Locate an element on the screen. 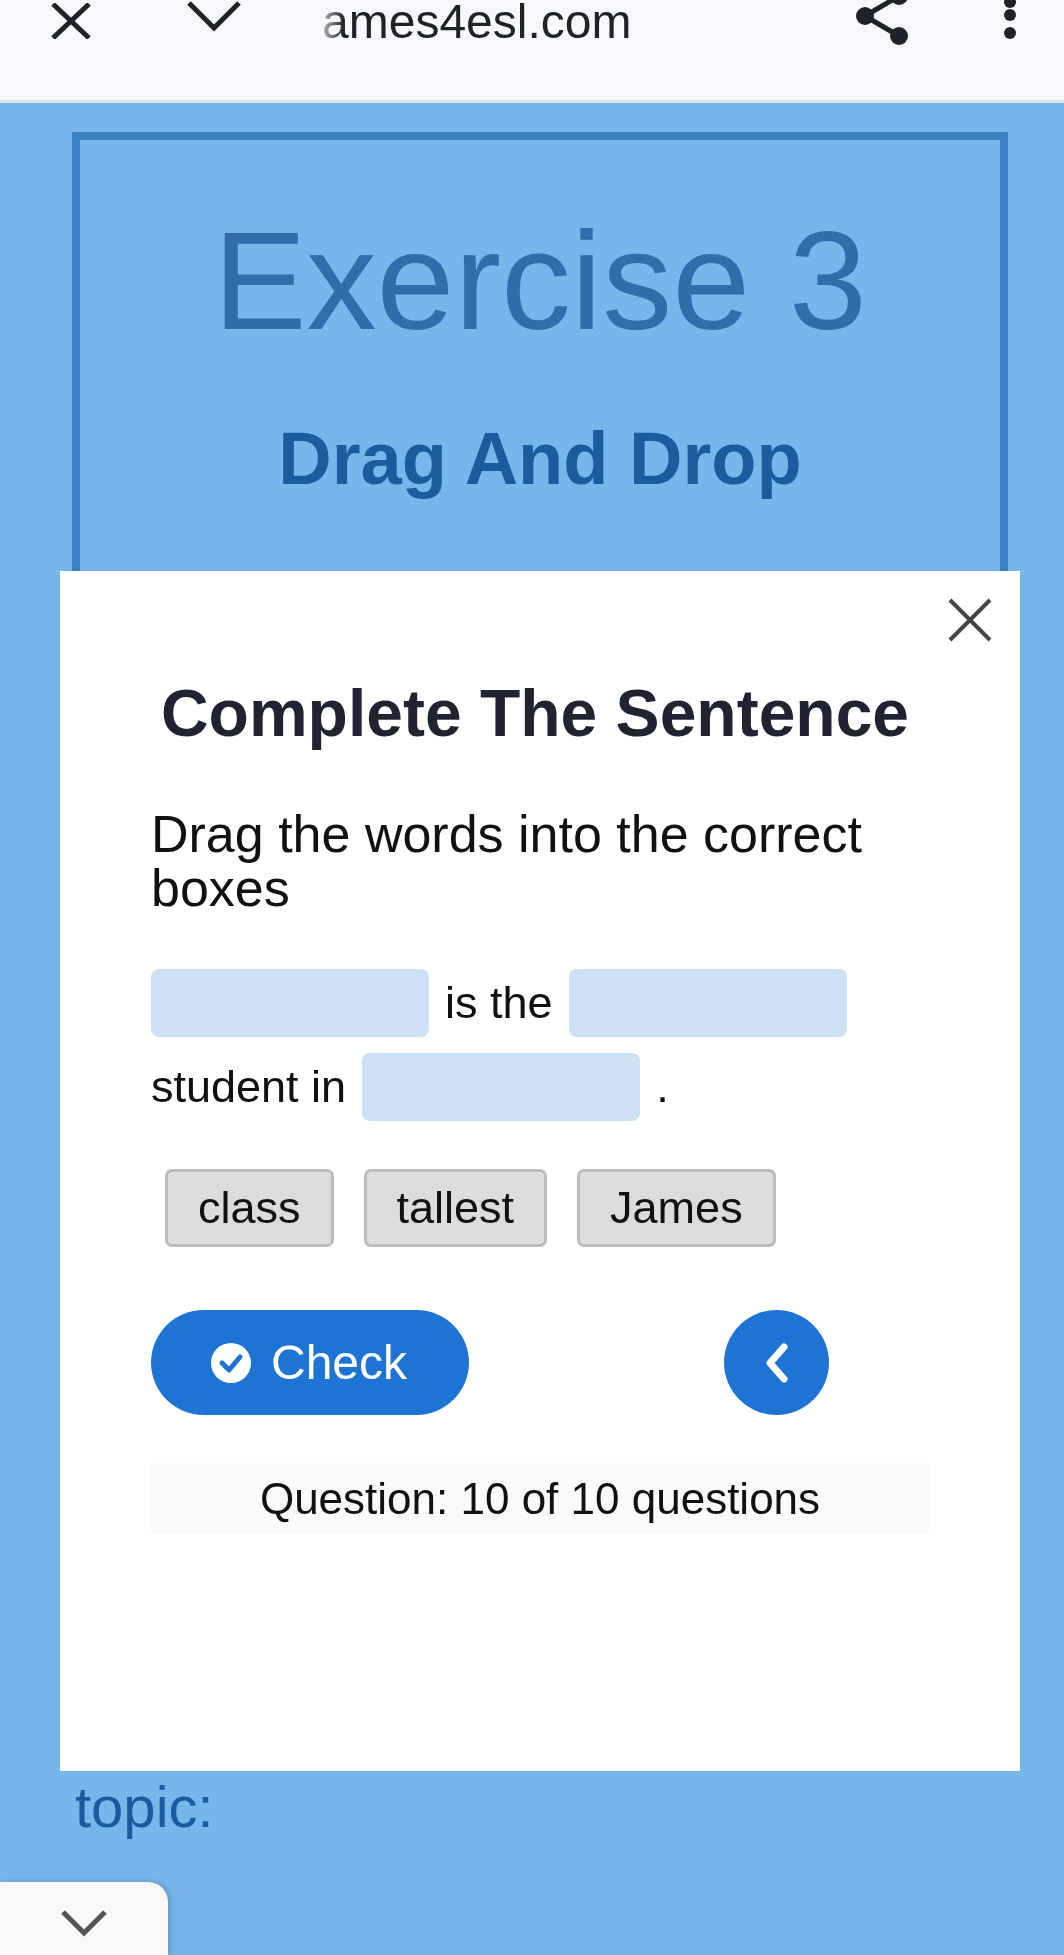 This screenshot has height=1955, width=1064. instruction-text: Drag the words into the correct boxes is located at coordinates (507, 861).